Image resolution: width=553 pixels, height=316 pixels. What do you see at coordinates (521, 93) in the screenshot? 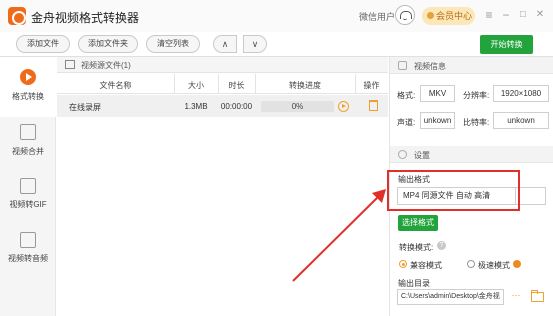
I see `resolution-value: 1920×1080` at bounding box center [521, 93].